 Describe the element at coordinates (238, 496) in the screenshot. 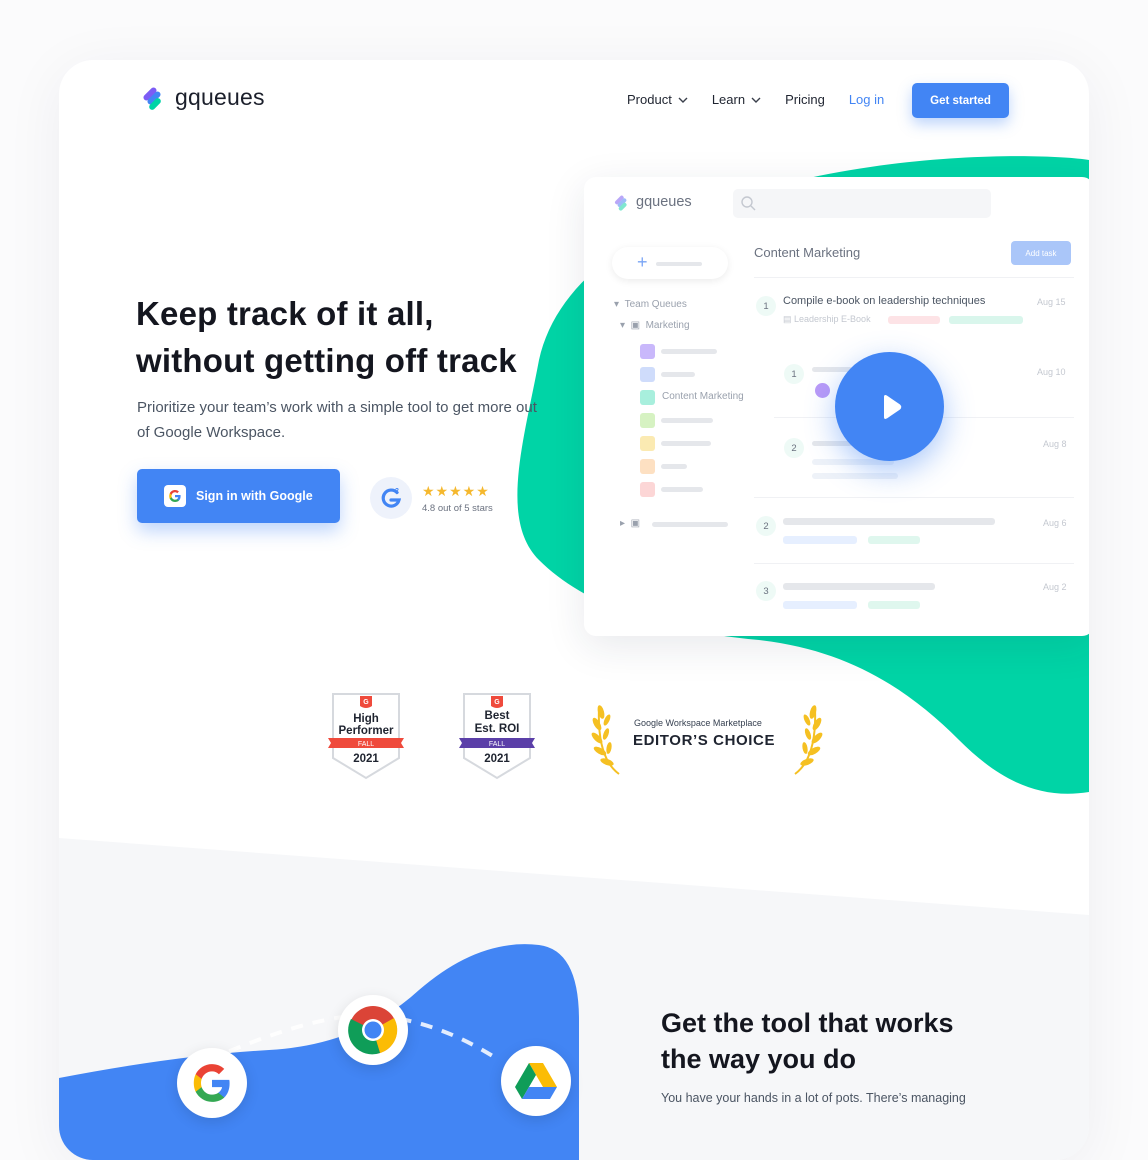

I see `sign-in-google-button: Sign in with Google` at that location.